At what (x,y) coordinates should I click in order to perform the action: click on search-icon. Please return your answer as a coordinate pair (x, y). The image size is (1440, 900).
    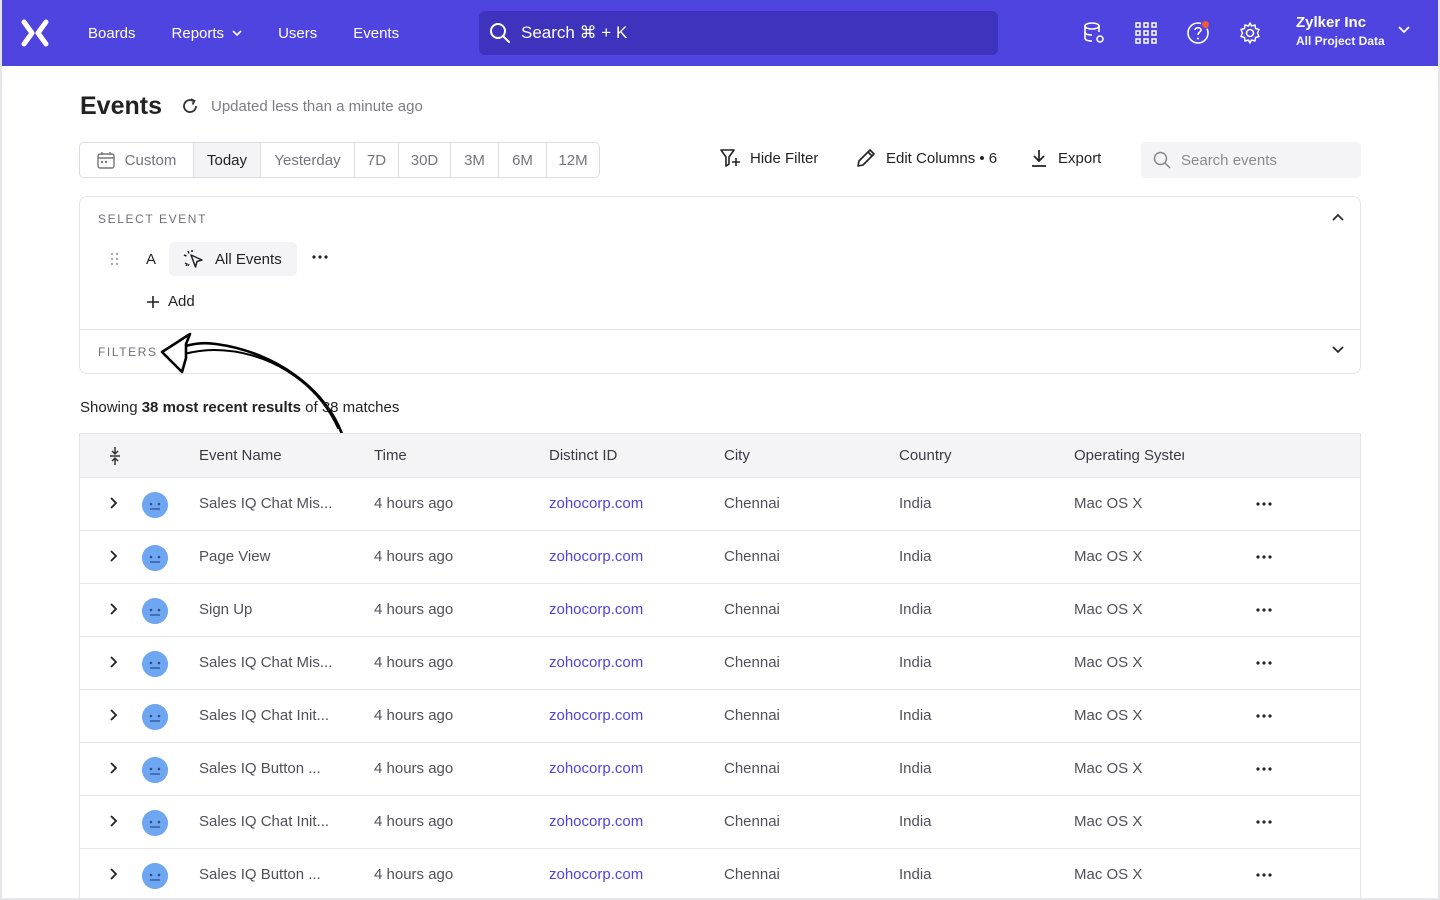
    Looking at the image, I should click on (1162, 160).